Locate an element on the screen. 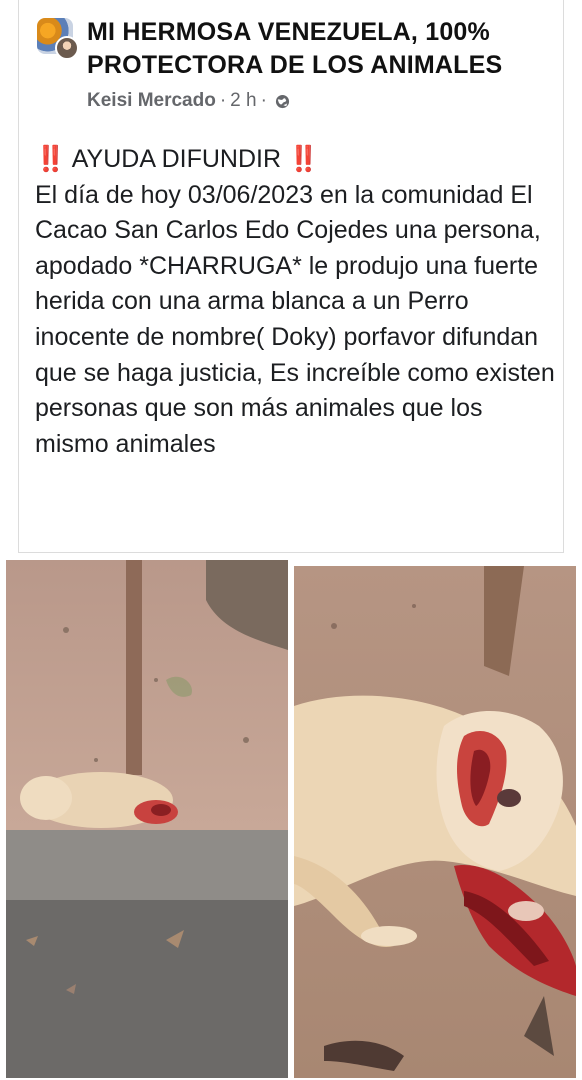 The width and height of the screenshot is (582, 1080). avatar-stack is located at coordinates (58, 39).